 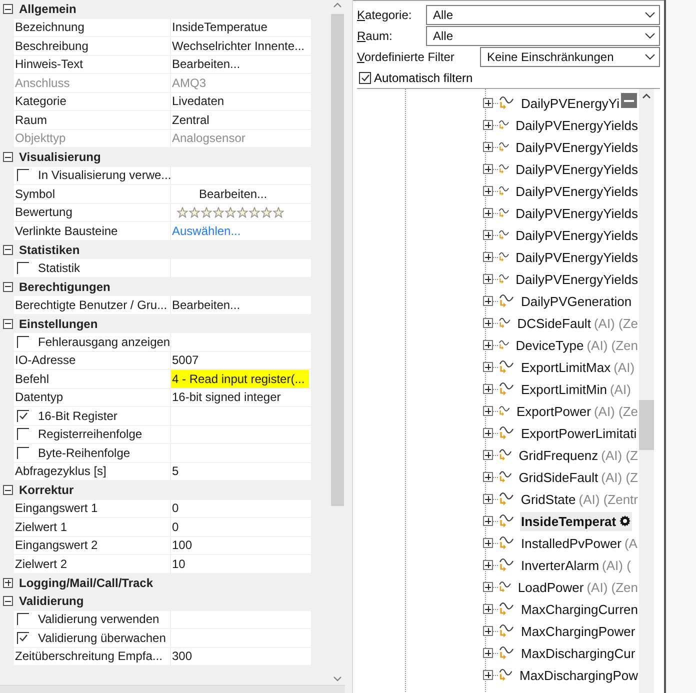 What do you see at coordinates (181, 656) in the screenshot?
I see `property-value: 300` at bounding box center [181, 656].